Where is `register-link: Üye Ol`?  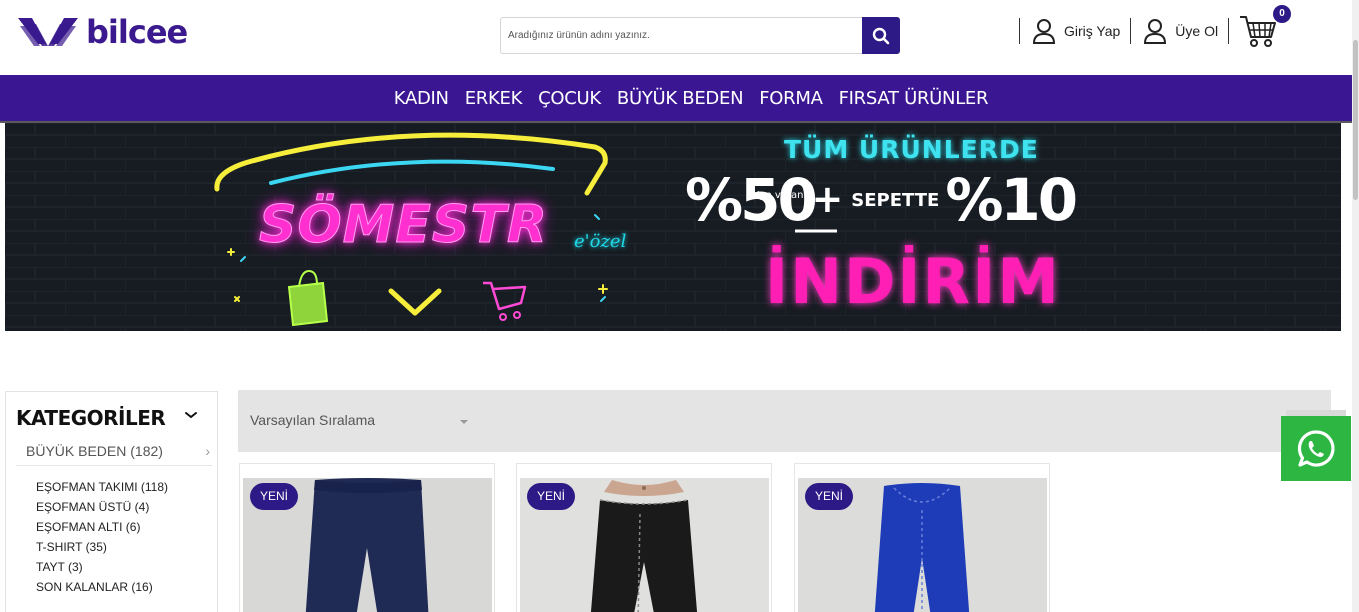
register-link: Üye Ol is located at coordinates (1179, 31).